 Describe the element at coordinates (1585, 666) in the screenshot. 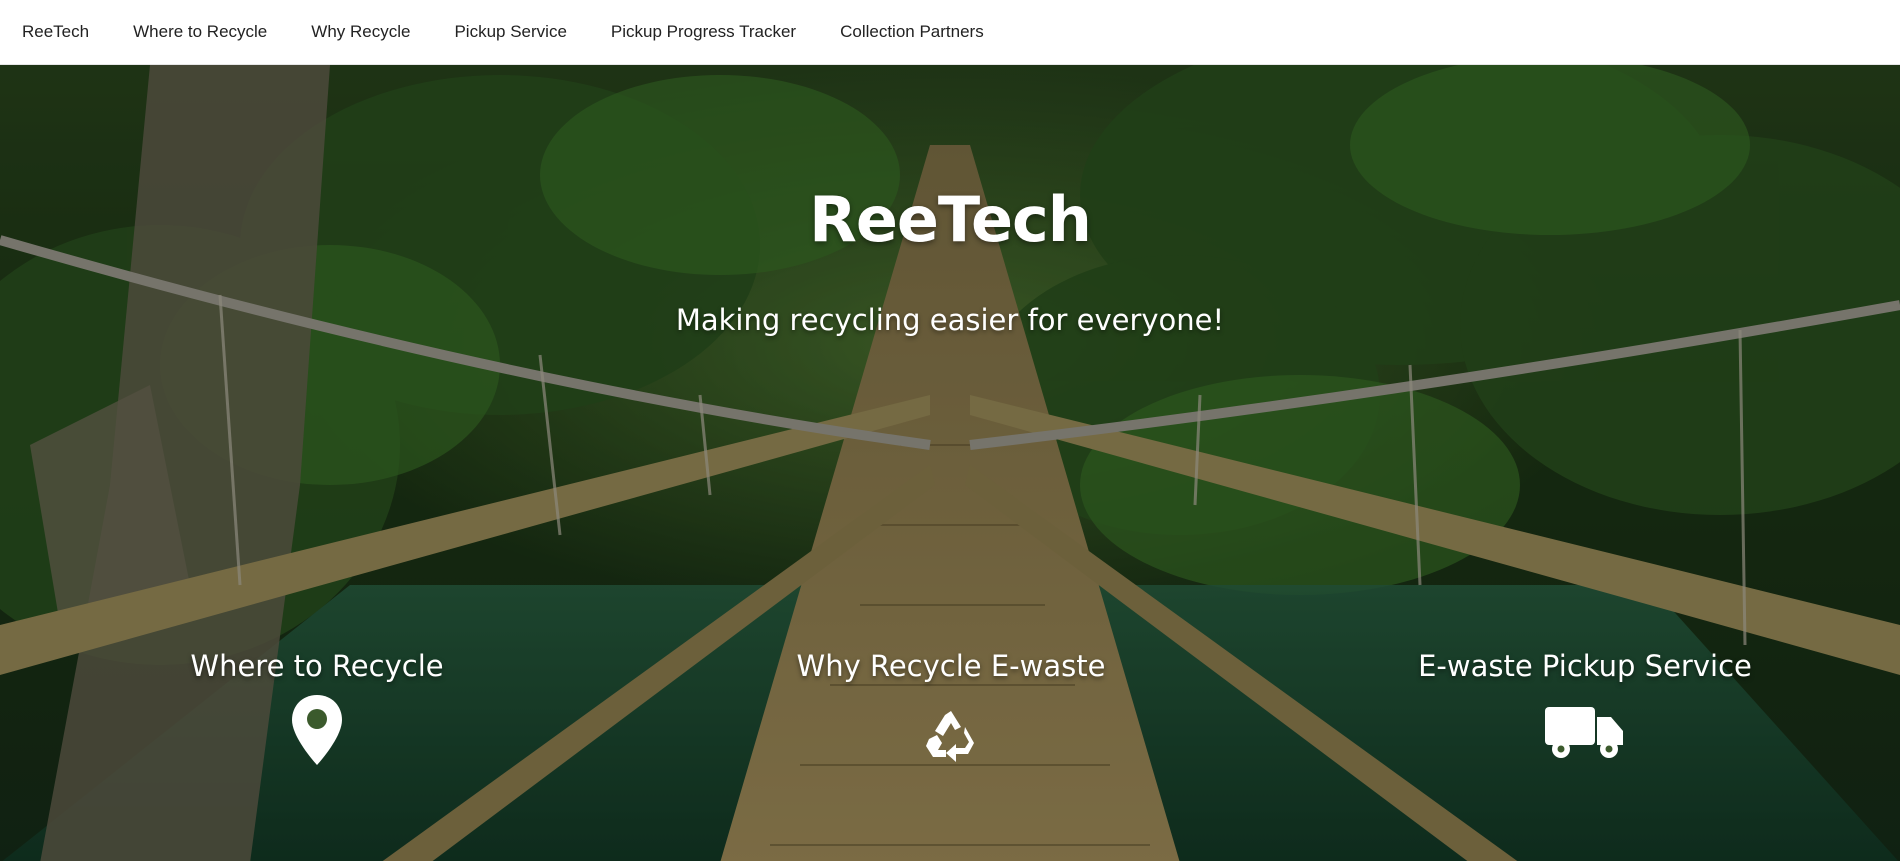

I see `feature-pickup-service-label: E-waste Pickup Service` at that location.